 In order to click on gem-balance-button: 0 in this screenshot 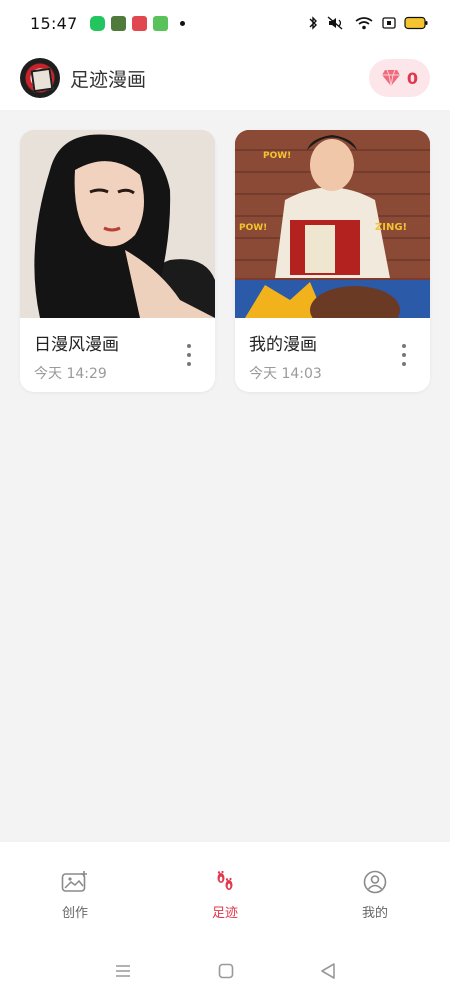, I will do `click(399, 78)`.